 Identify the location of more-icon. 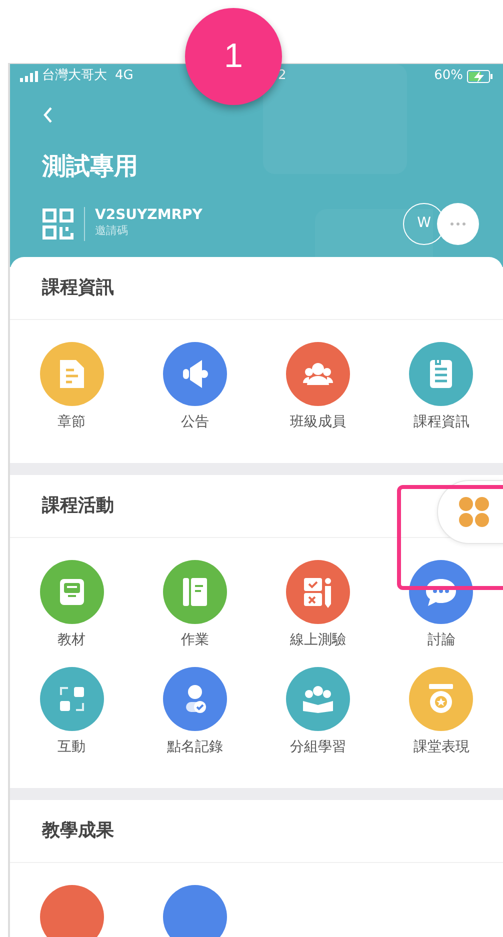
(458, 224).